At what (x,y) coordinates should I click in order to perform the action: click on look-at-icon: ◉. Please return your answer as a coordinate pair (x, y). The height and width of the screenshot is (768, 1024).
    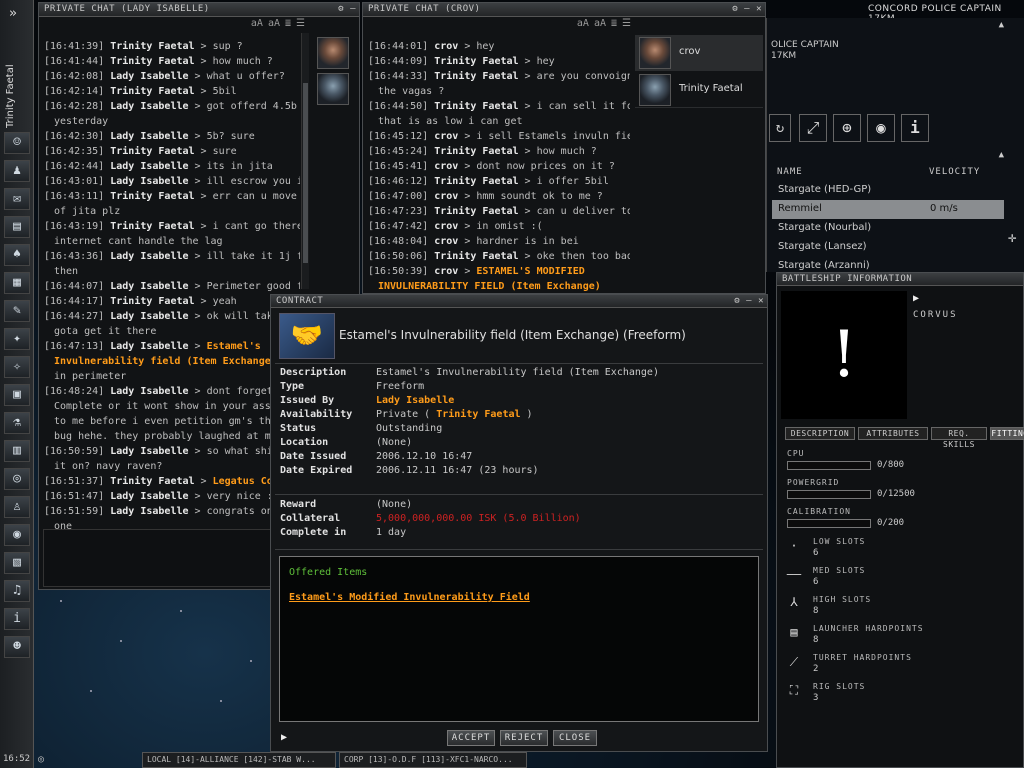
    Looking at the image, I should click on (881, 128).